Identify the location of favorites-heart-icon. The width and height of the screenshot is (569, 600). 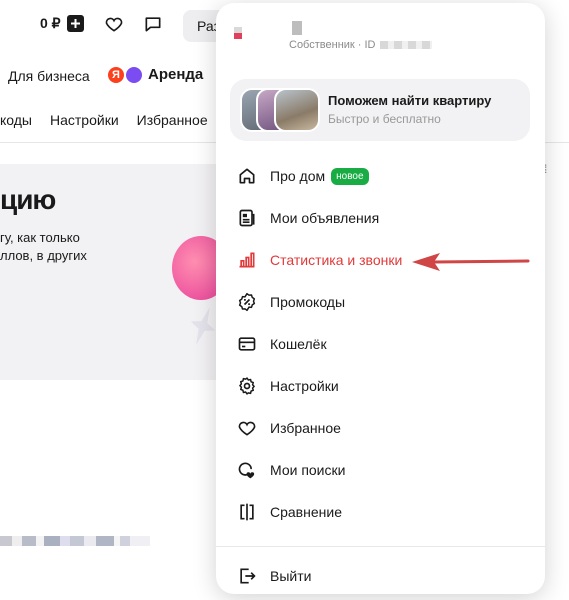
(114, 26).